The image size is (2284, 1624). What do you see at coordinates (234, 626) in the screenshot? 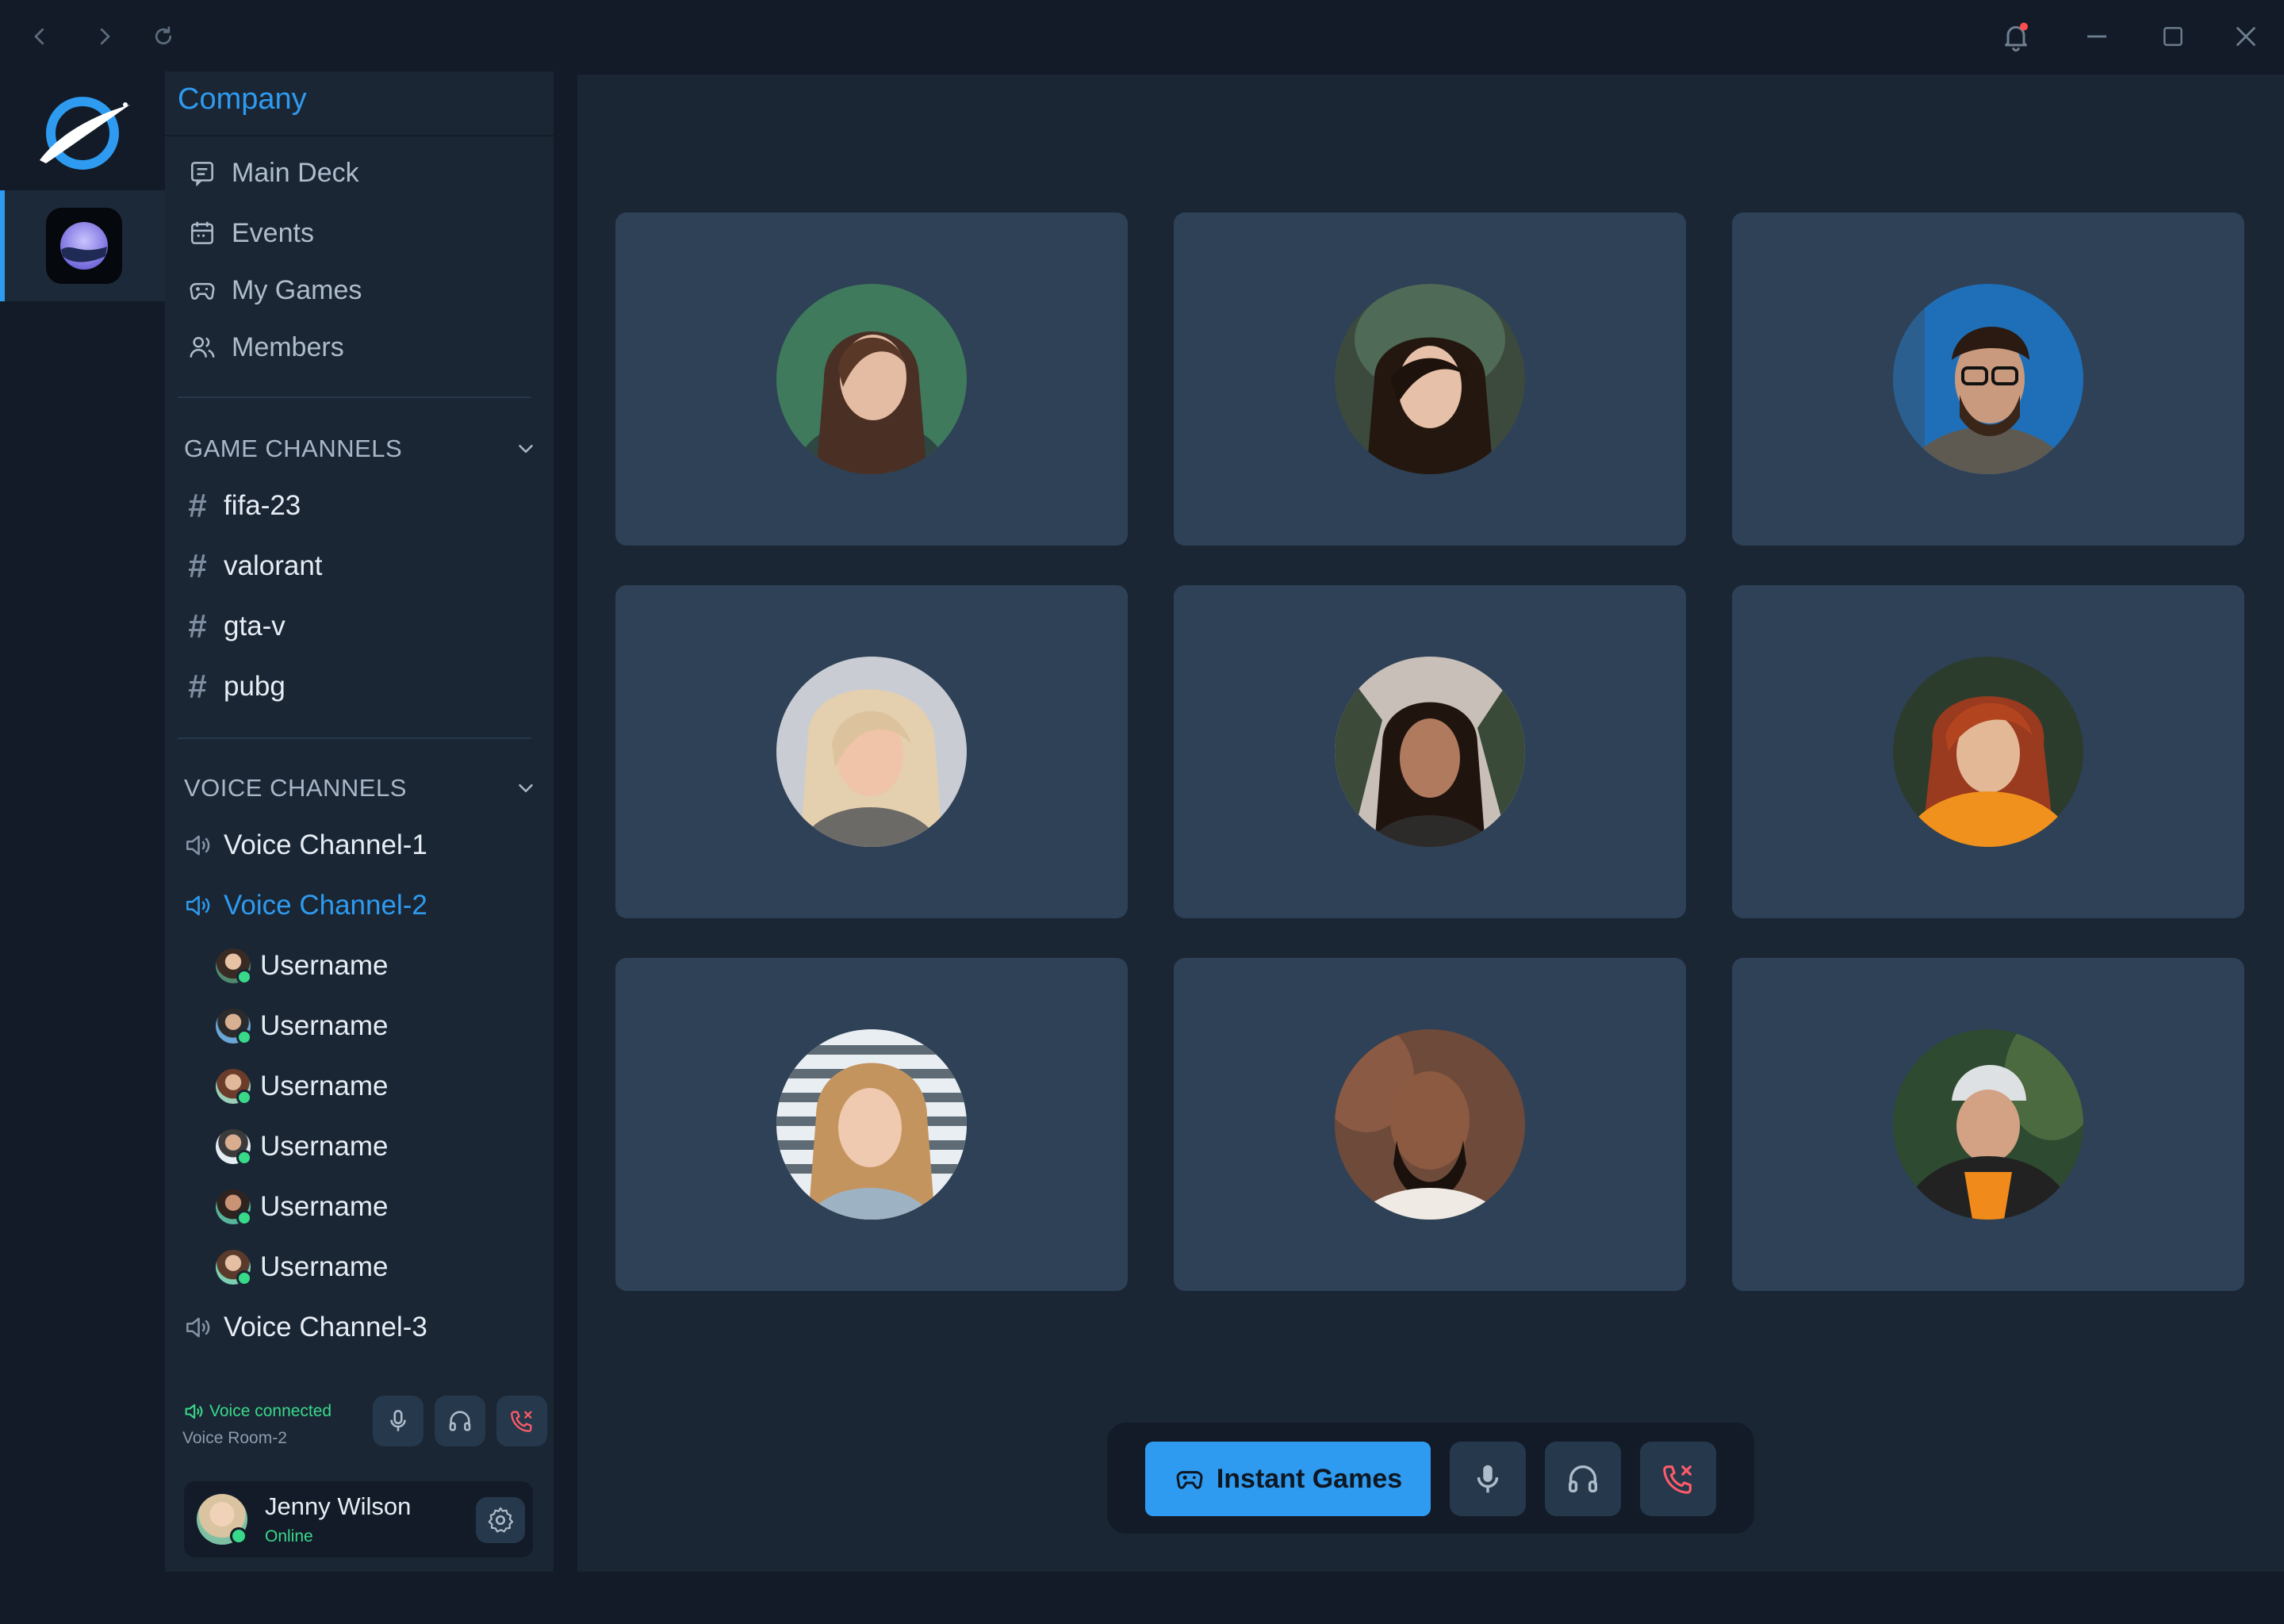
I see `channel-gta-v: # gta-v` at bounding box center [234, 626].